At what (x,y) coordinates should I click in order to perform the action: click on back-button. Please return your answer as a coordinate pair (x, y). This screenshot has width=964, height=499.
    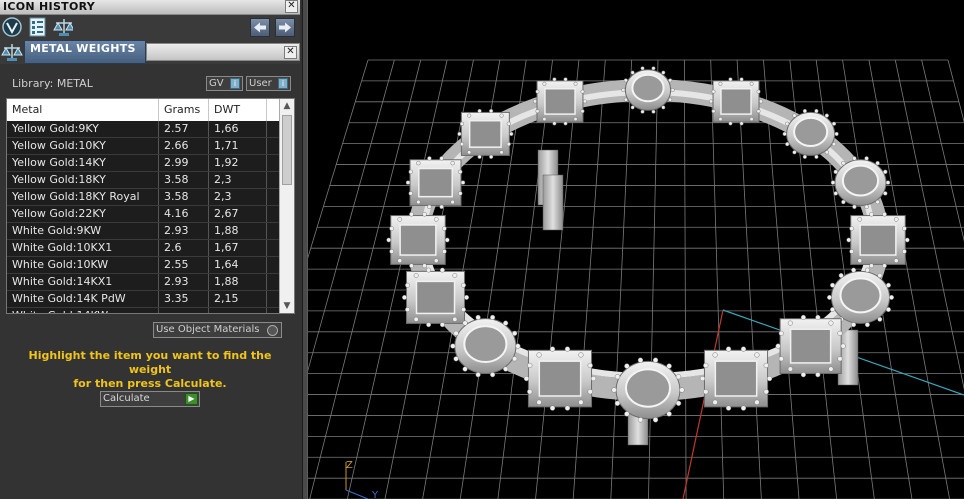
    Looking at the image, I should click on (260, 27).